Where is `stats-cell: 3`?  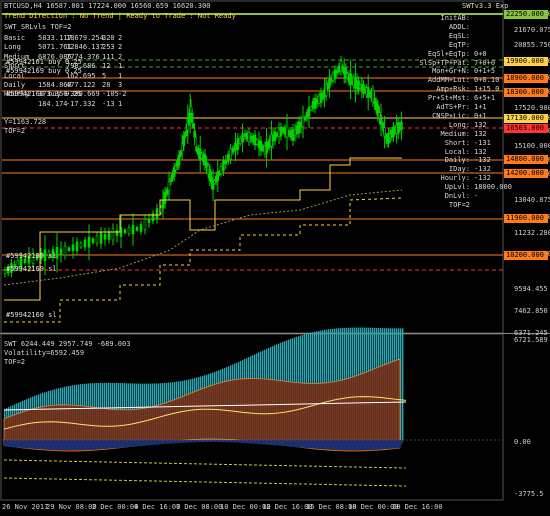 stats-cell: 3 is located at coordinates (120, 85).